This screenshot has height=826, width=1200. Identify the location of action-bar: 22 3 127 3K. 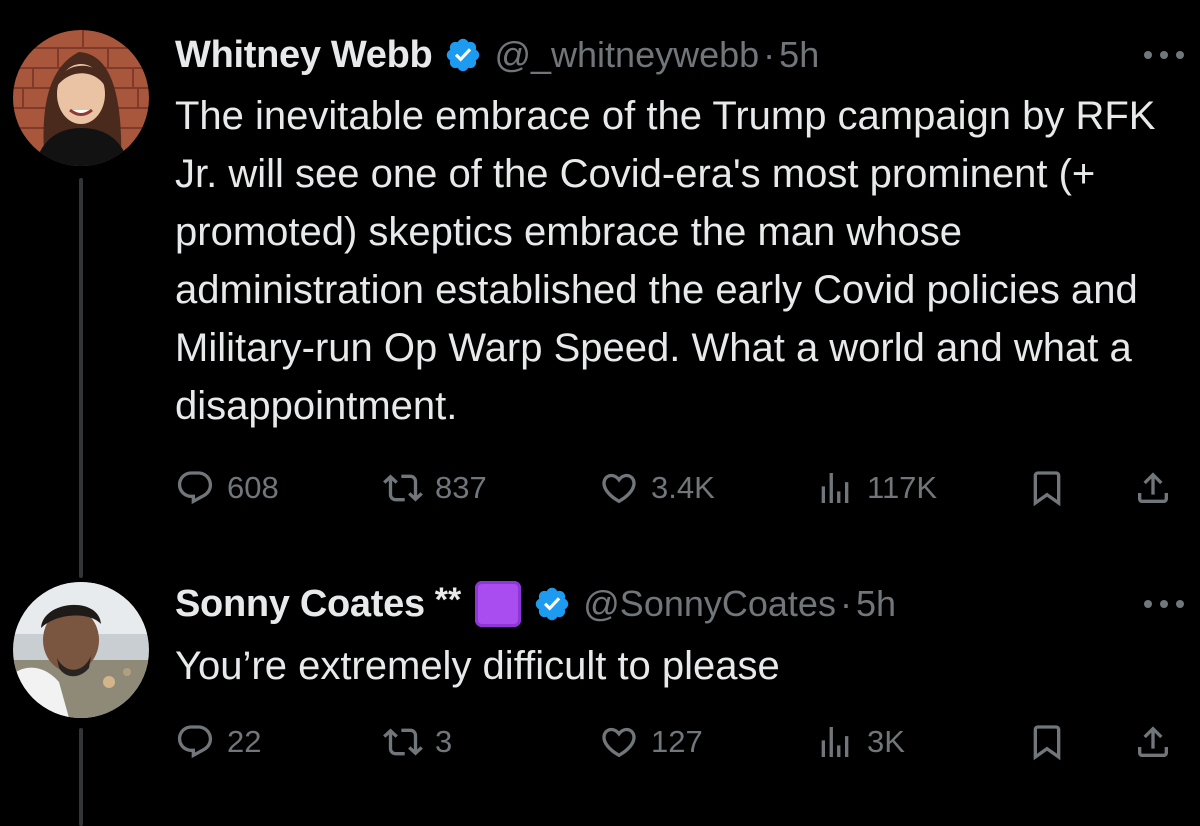
(675, 742).